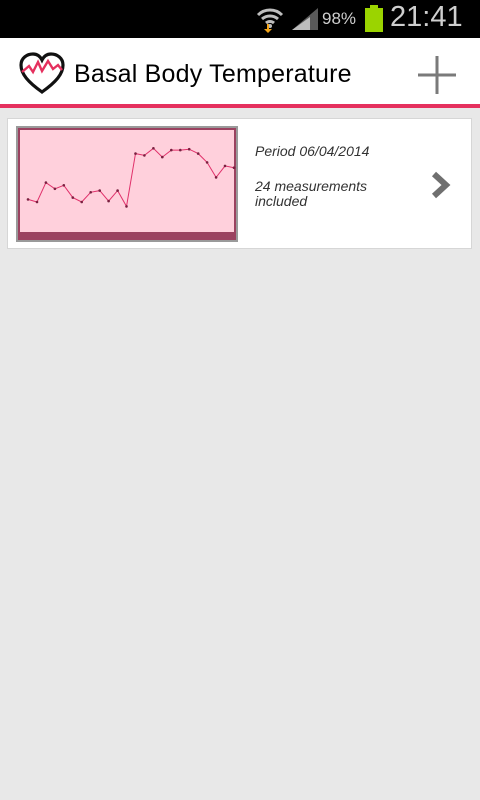  What do you see at coordinates (42, 74) in the screenshot?
I see `heart-chart-icon` at bounding box center [42, 74].